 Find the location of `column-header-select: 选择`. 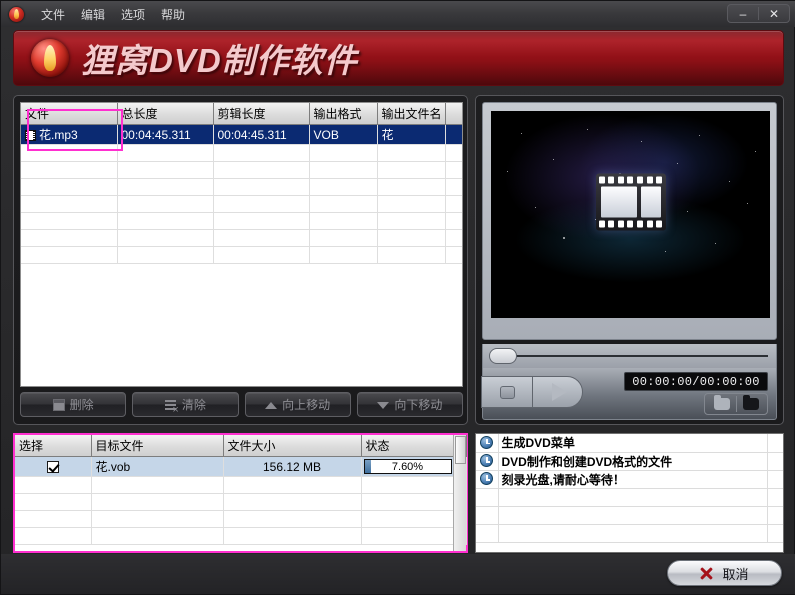

column-header-select: 选择 is located at coordinates (53, 446).